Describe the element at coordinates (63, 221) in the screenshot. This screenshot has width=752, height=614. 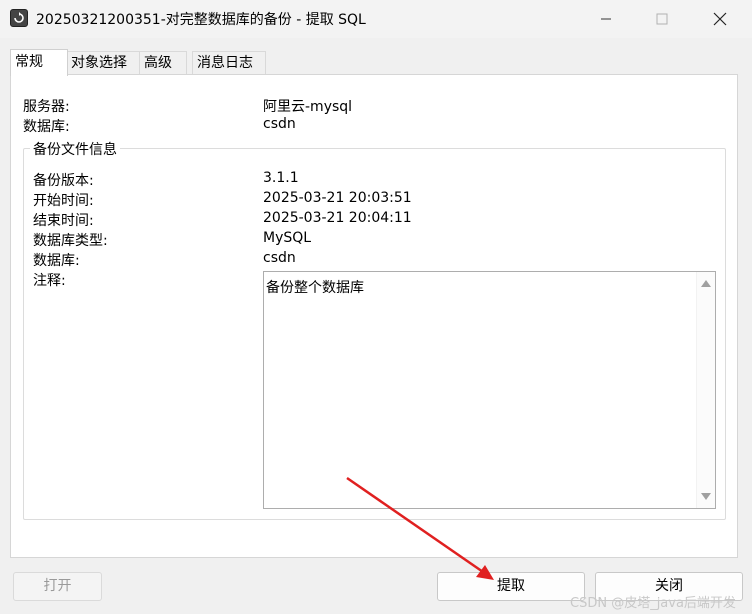
I see `end-time-label: 结束时间:` at that location.